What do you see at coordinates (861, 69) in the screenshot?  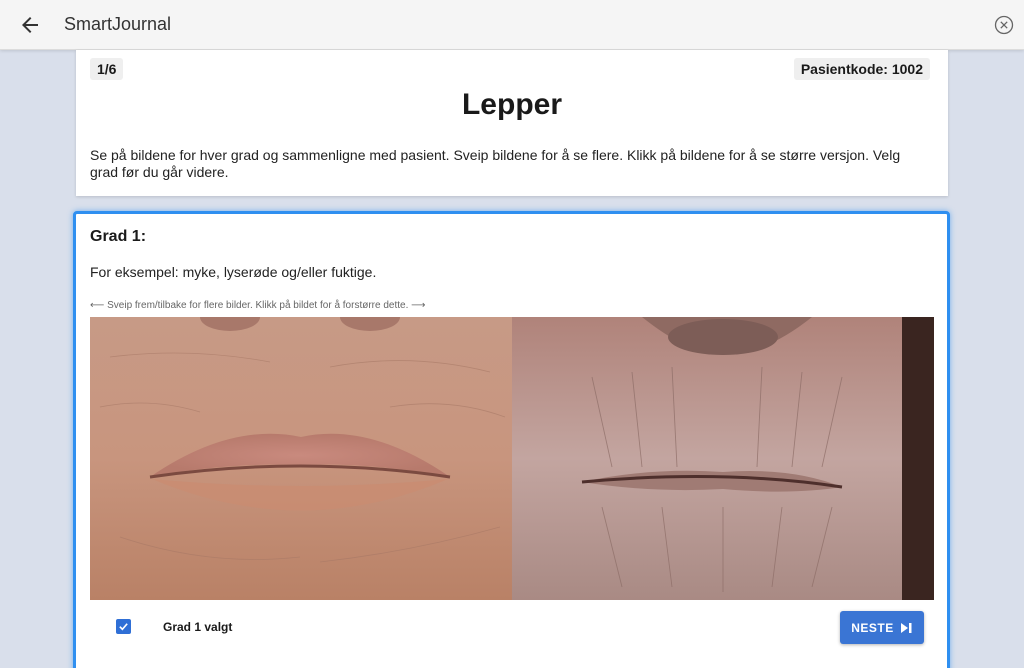 I see `patient-code-badge: Pasientkode: 1002` at bounding box center [861, 69].